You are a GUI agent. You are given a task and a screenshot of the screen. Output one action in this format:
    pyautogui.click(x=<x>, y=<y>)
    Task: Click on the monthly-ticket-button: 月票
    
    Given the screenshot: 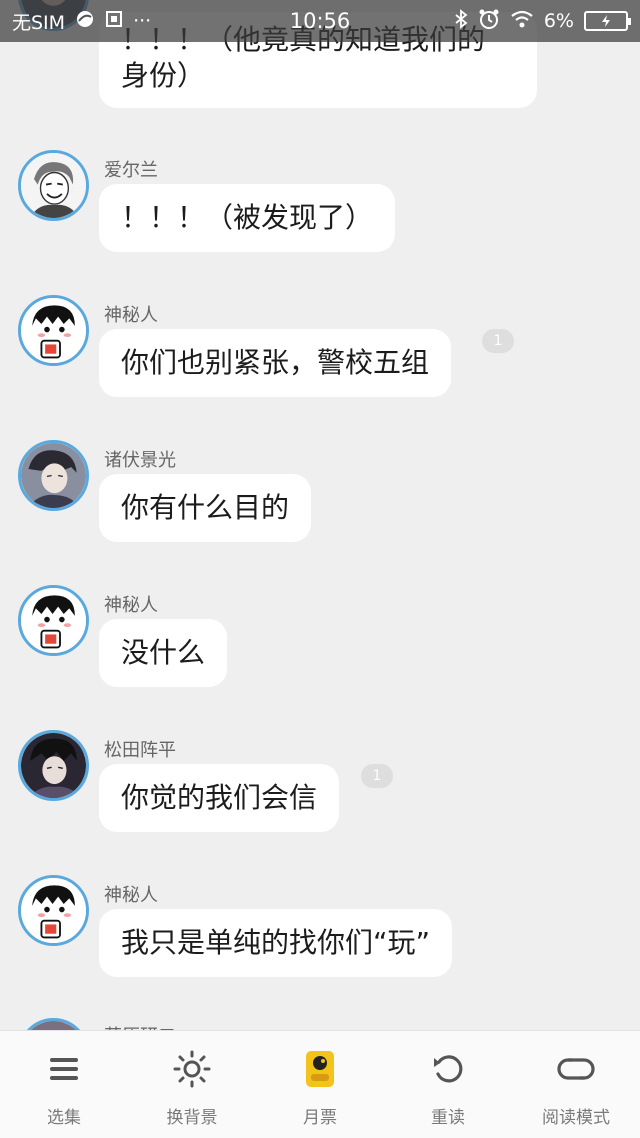 What is the action you would take?
    pyautogui.click(x=320, y=1079)
    